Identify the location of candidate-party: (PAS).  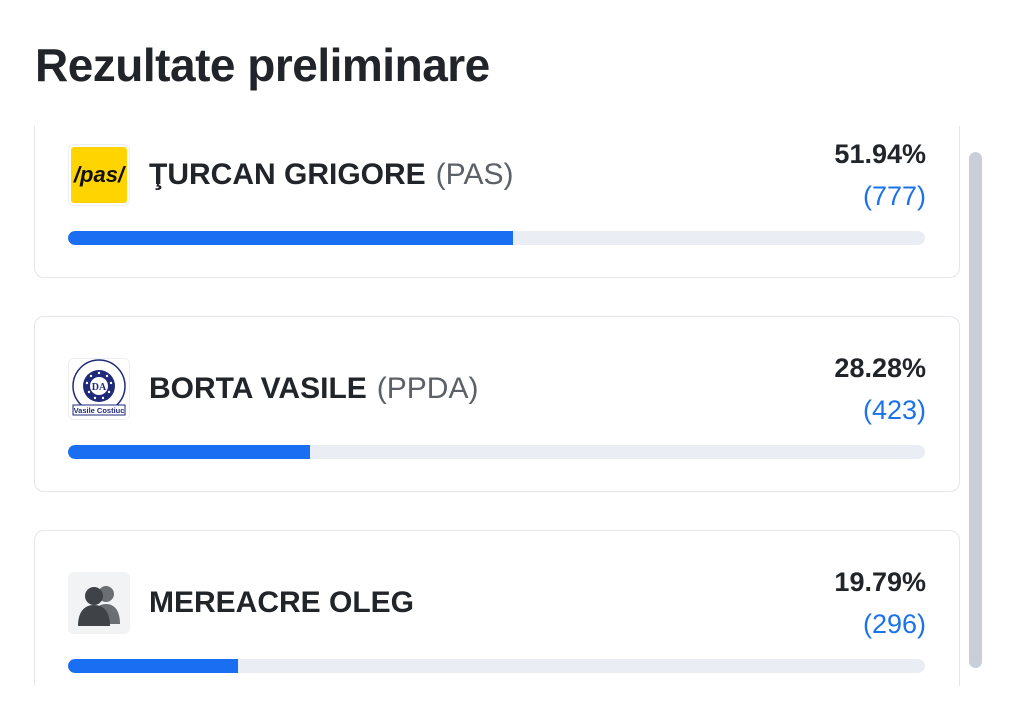
(474, 174).